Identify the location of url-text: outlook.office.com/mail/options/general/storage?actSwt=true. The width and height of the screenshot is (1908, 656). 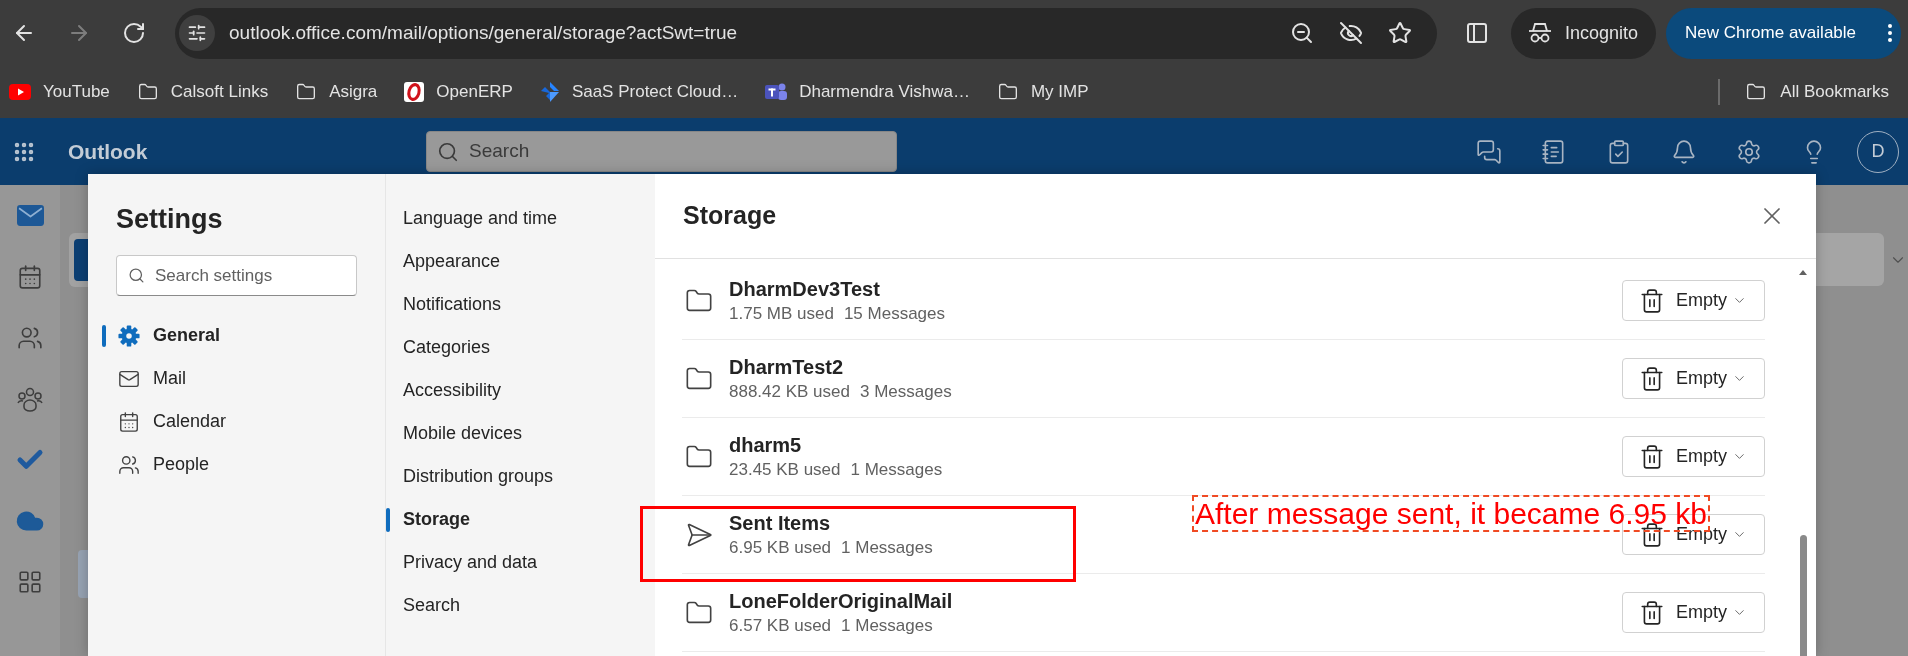
(483, 32).